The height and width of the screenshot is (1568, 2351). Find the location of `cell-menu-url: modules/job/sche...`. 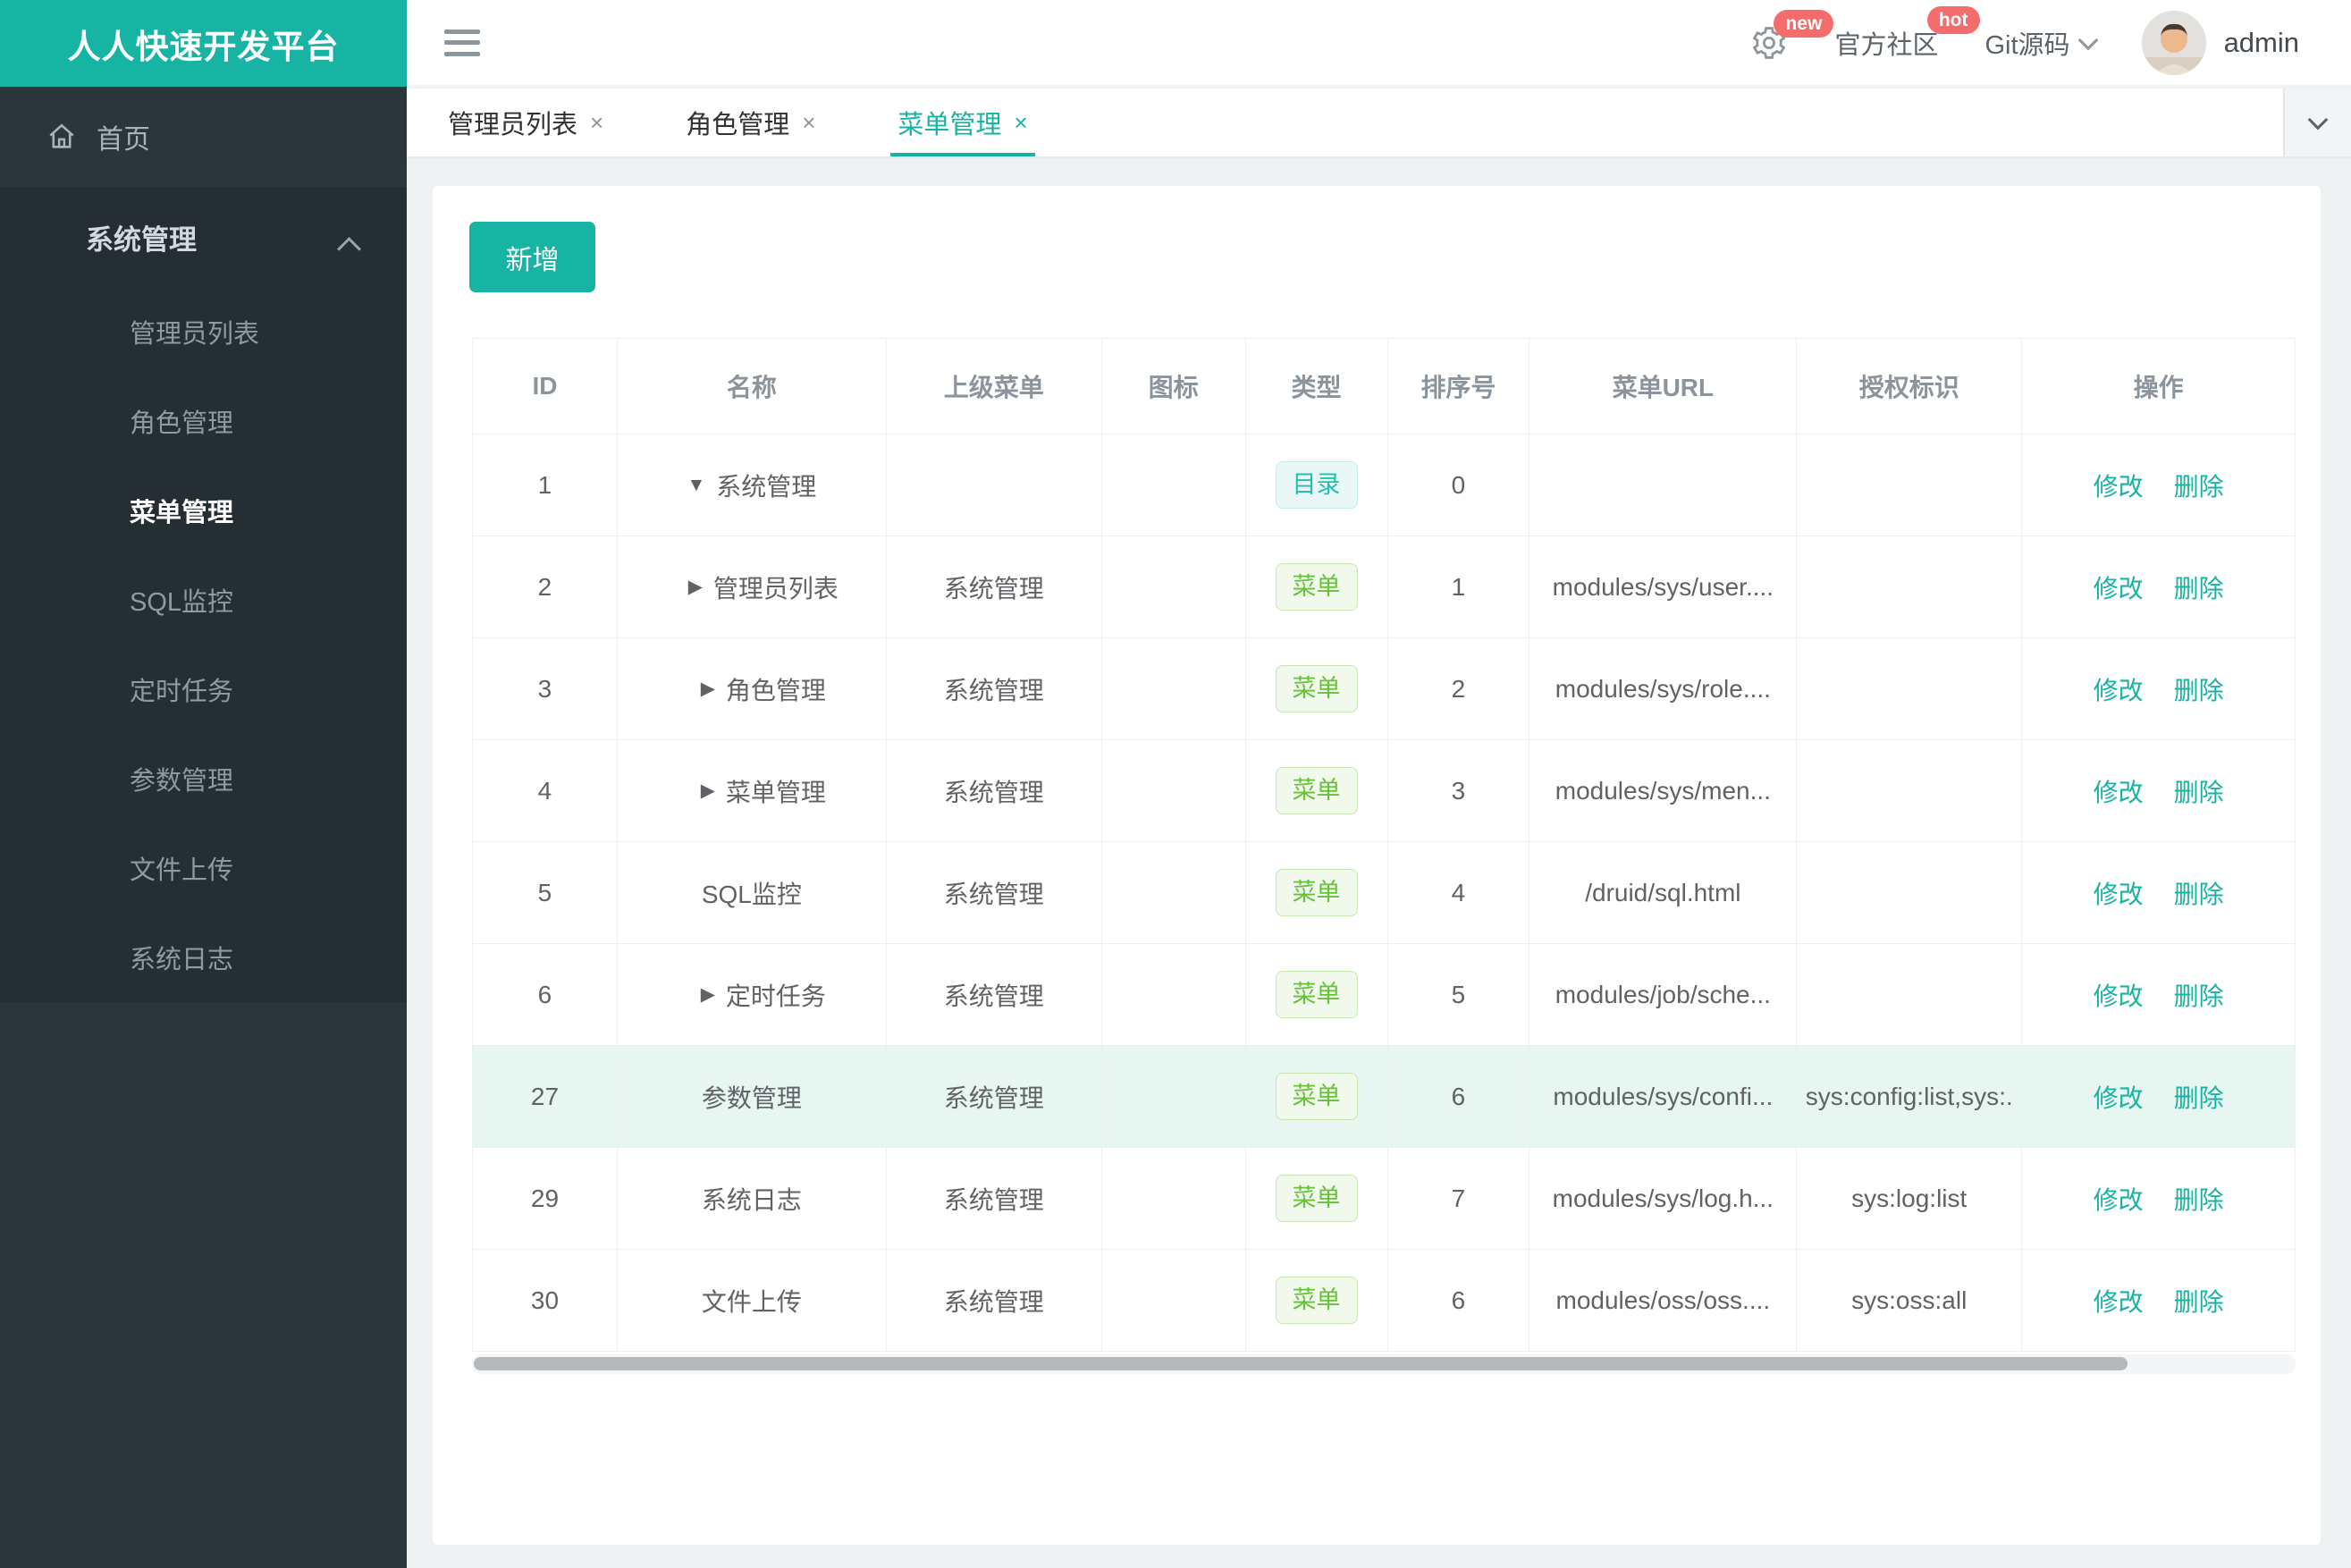

cell-menu-url: modules/job/sche... is located at coordinates (1663, 995).